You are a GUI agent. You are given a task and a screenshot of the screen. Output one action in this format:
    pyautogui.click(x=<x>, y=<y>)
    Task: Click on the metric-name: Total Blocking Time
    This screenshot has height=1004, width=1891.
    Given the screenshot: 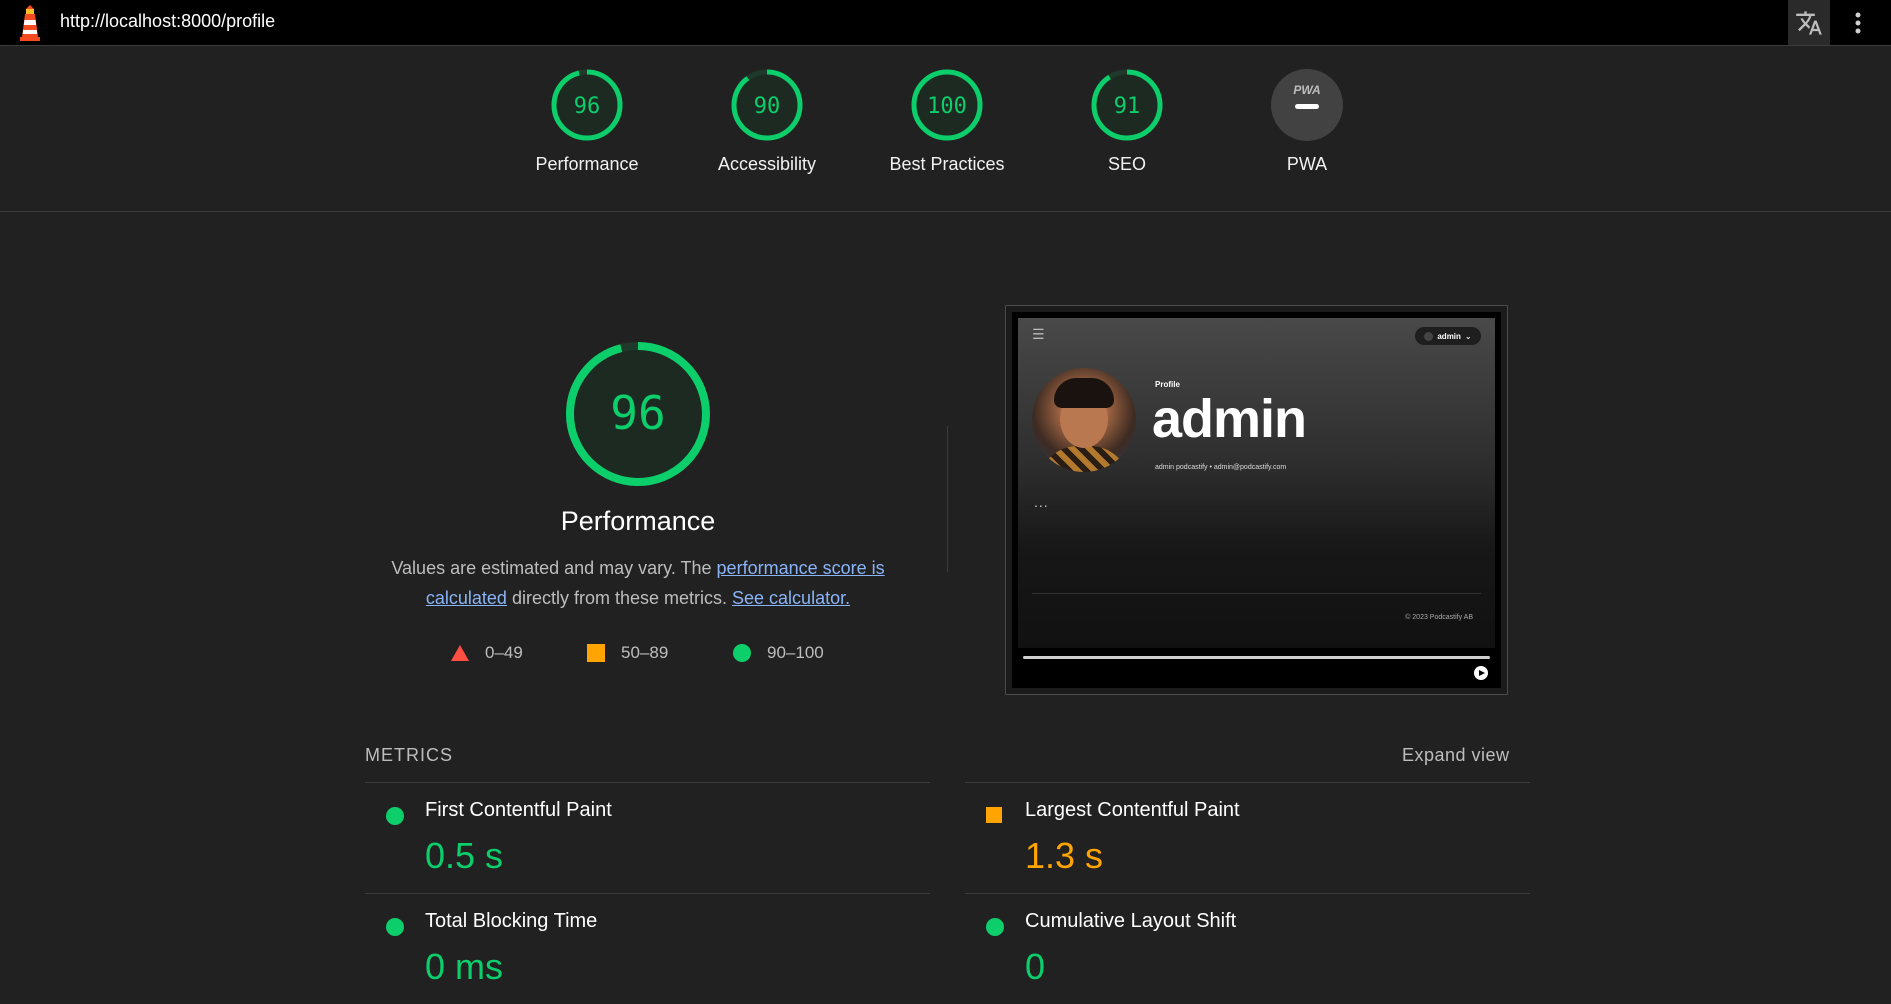 What is the action you would take?
    pyautogui.click(x=511, y=921)
    